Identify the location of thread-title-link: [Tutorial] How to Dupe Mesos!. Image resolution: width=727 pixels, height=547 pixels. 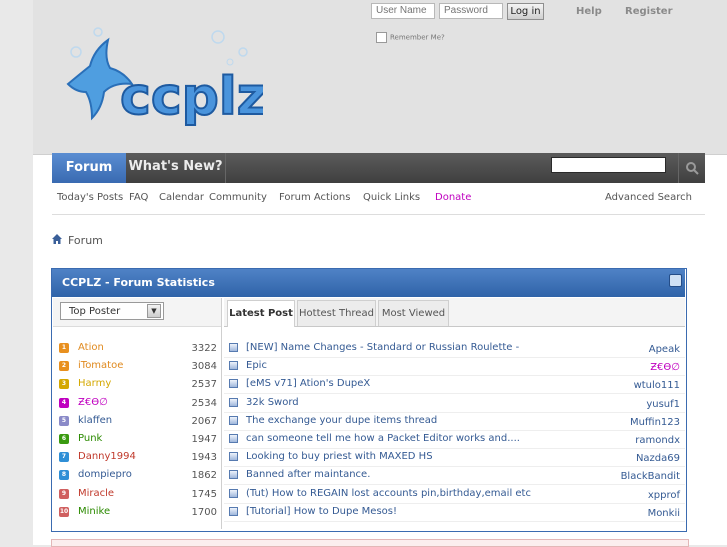
(321, 511).